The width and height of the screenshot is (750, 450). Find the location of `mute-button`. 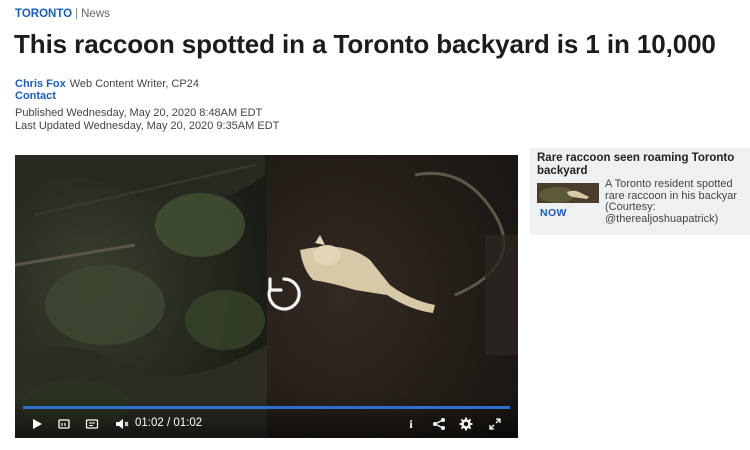

mute-button is located at coordinates (122, 424).